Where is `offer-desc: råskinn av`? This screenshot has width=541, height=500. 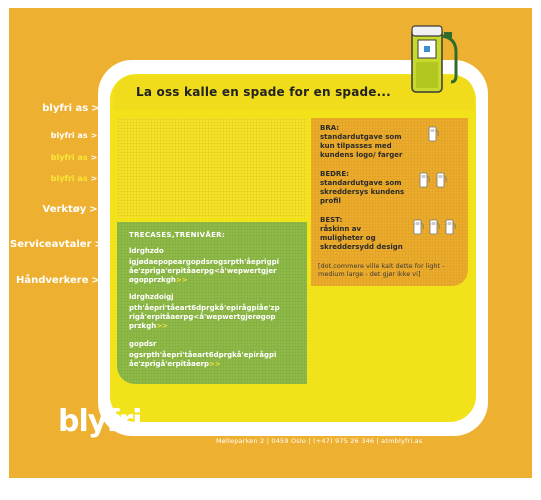 offer-desc: råskinn av is located at coordinates (341, 229).